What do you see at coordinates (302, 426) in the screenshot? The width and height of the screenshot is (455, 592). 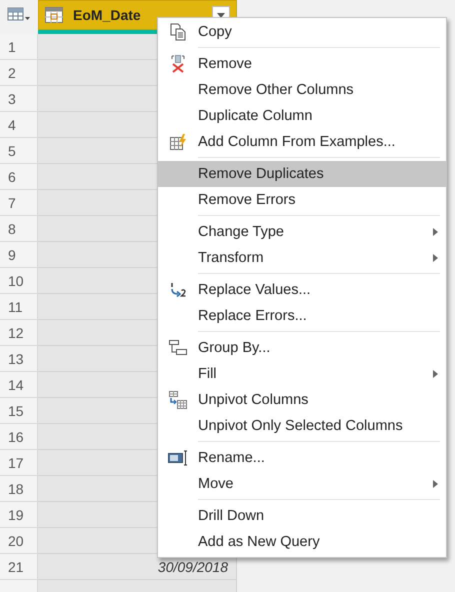 I see `menu-item: Unpivot Only Selected Columns` at bounding box center [302, 426].